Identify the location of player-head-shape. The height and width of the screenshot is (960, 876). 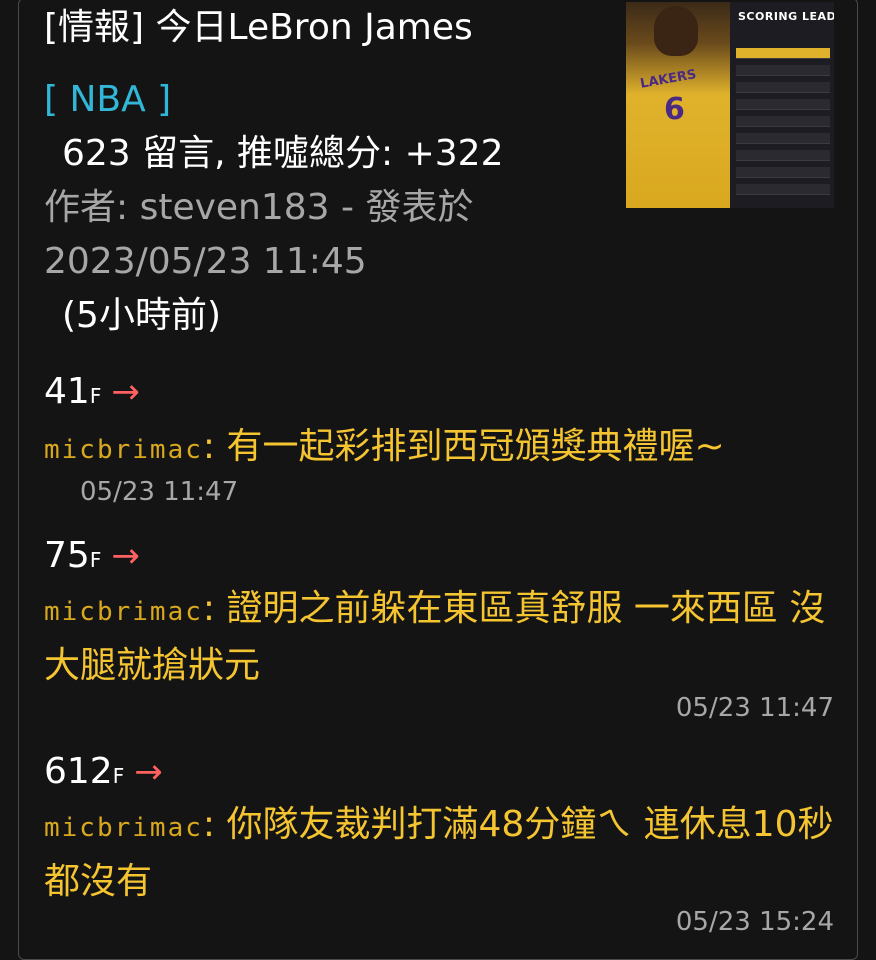
(676, 31).